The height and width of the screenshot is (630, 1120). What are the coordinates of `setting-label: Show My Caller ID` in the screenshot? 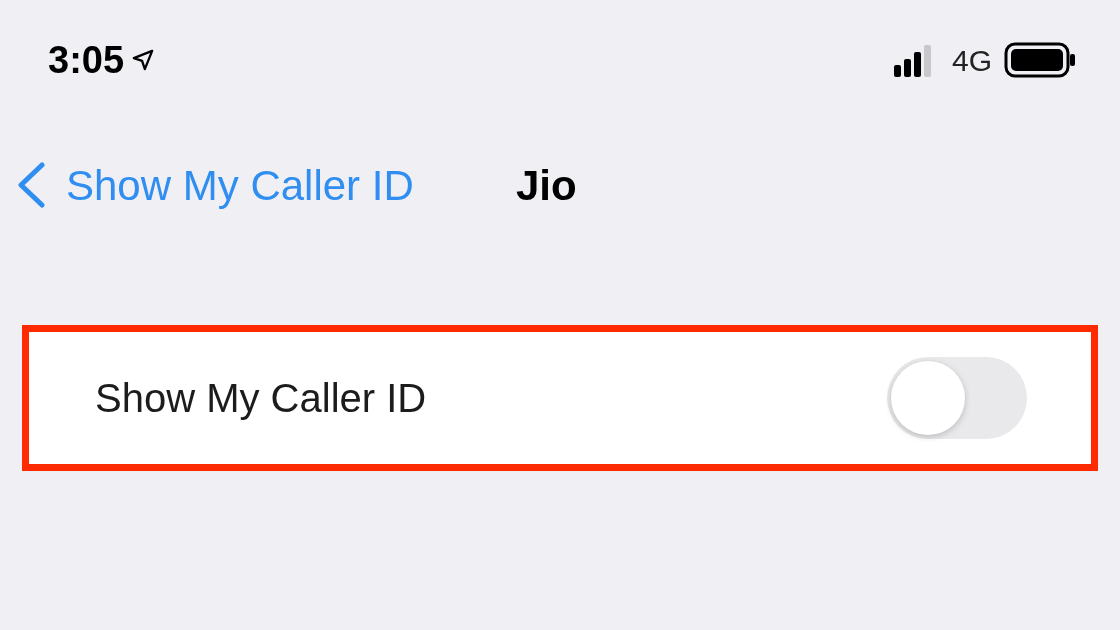 It's located at (261, 398).